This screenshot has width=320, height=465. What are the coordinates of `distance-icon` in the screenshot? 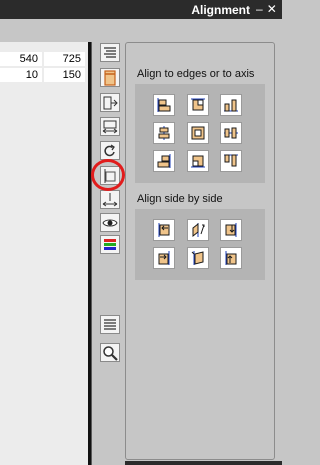 It's located at (110, 200).